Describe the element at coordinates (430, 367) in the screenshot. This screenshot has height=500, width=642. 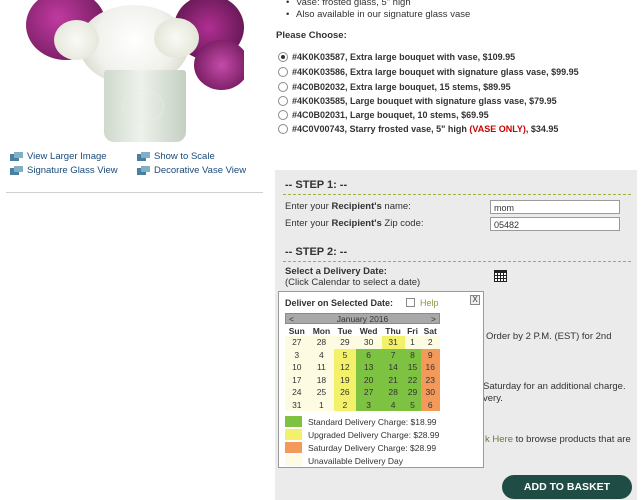
I see `calendar-day: 16` at that location.